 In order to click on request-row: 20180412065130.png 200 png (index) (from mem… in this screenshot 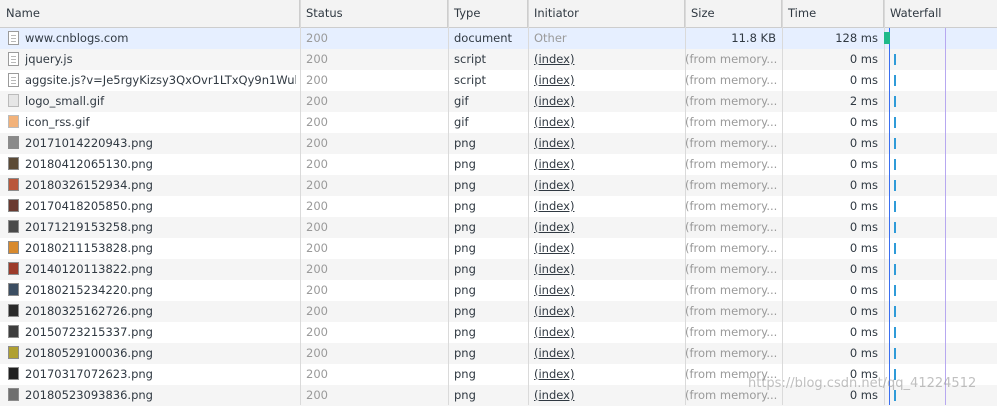, I will do `click(498, 164)`.